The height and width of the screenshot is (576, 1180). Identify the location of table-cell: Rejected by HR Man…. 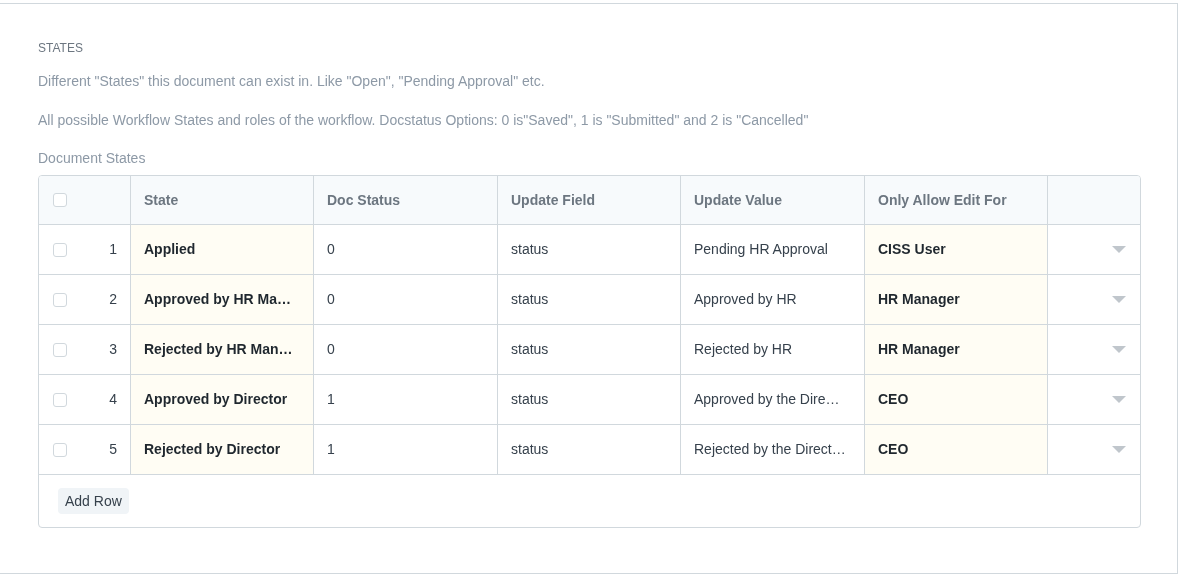
(222, 349).